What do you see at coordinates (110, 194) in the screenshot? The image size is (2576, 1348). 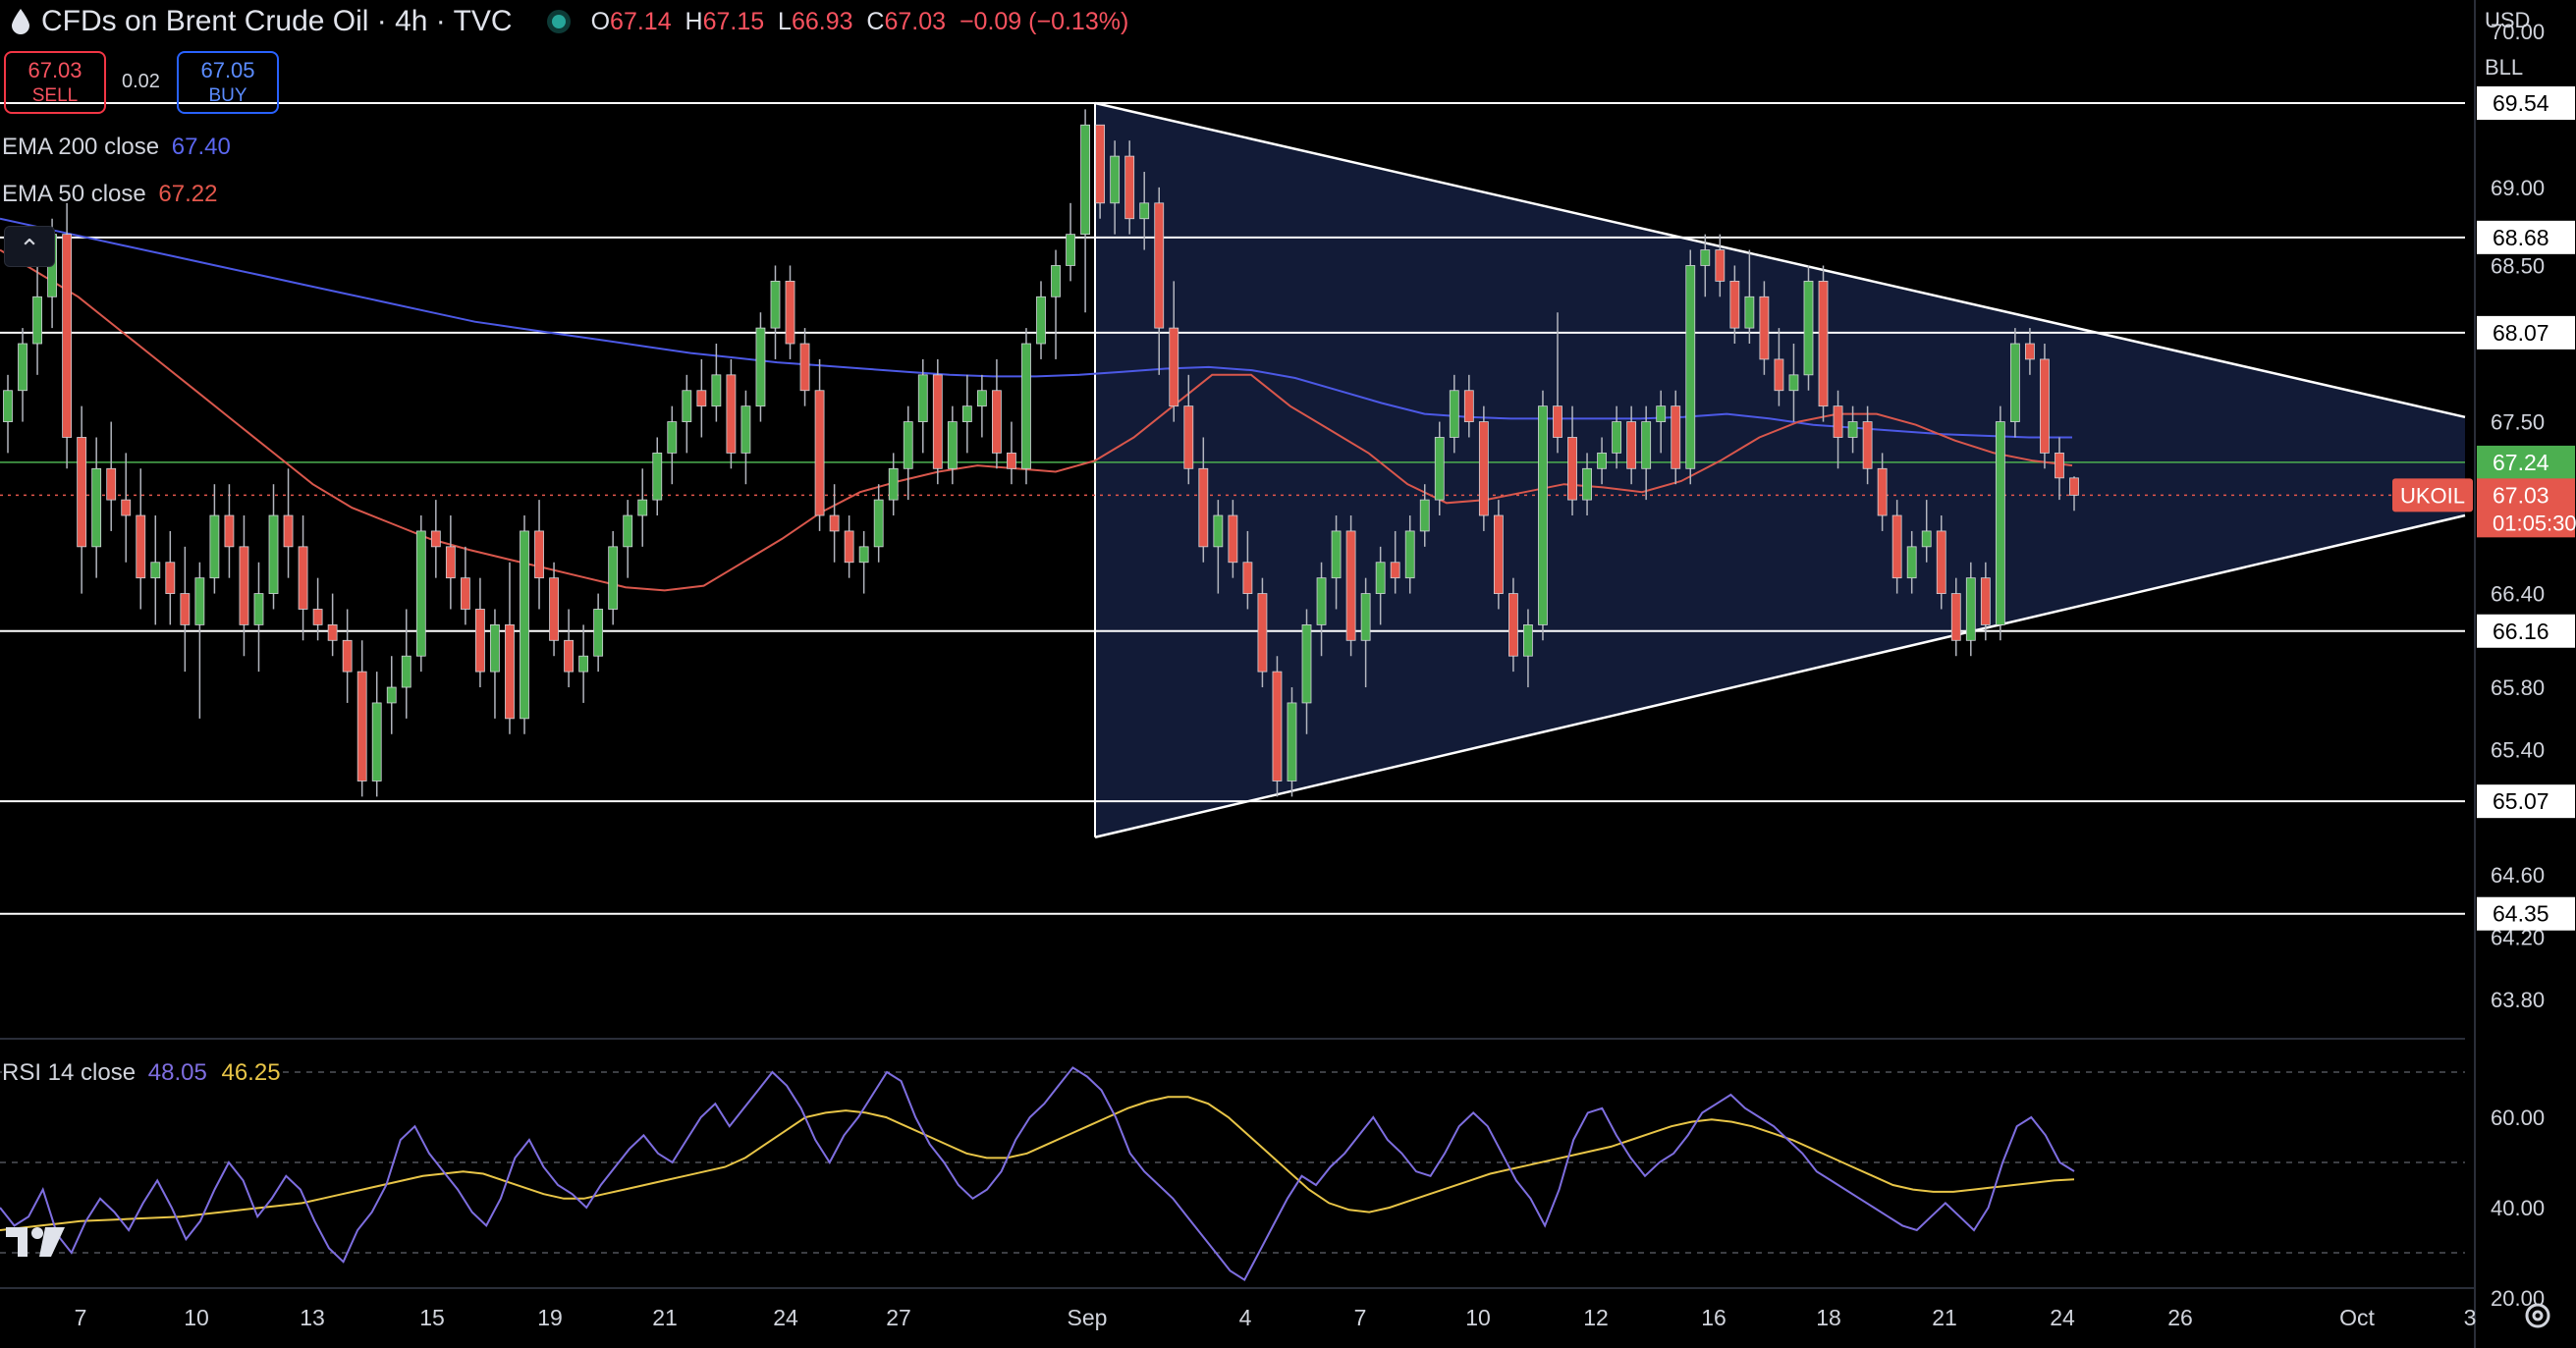 I see `ema50-legend: EMA 50 close 67.22` at bounding box center [110, 194].